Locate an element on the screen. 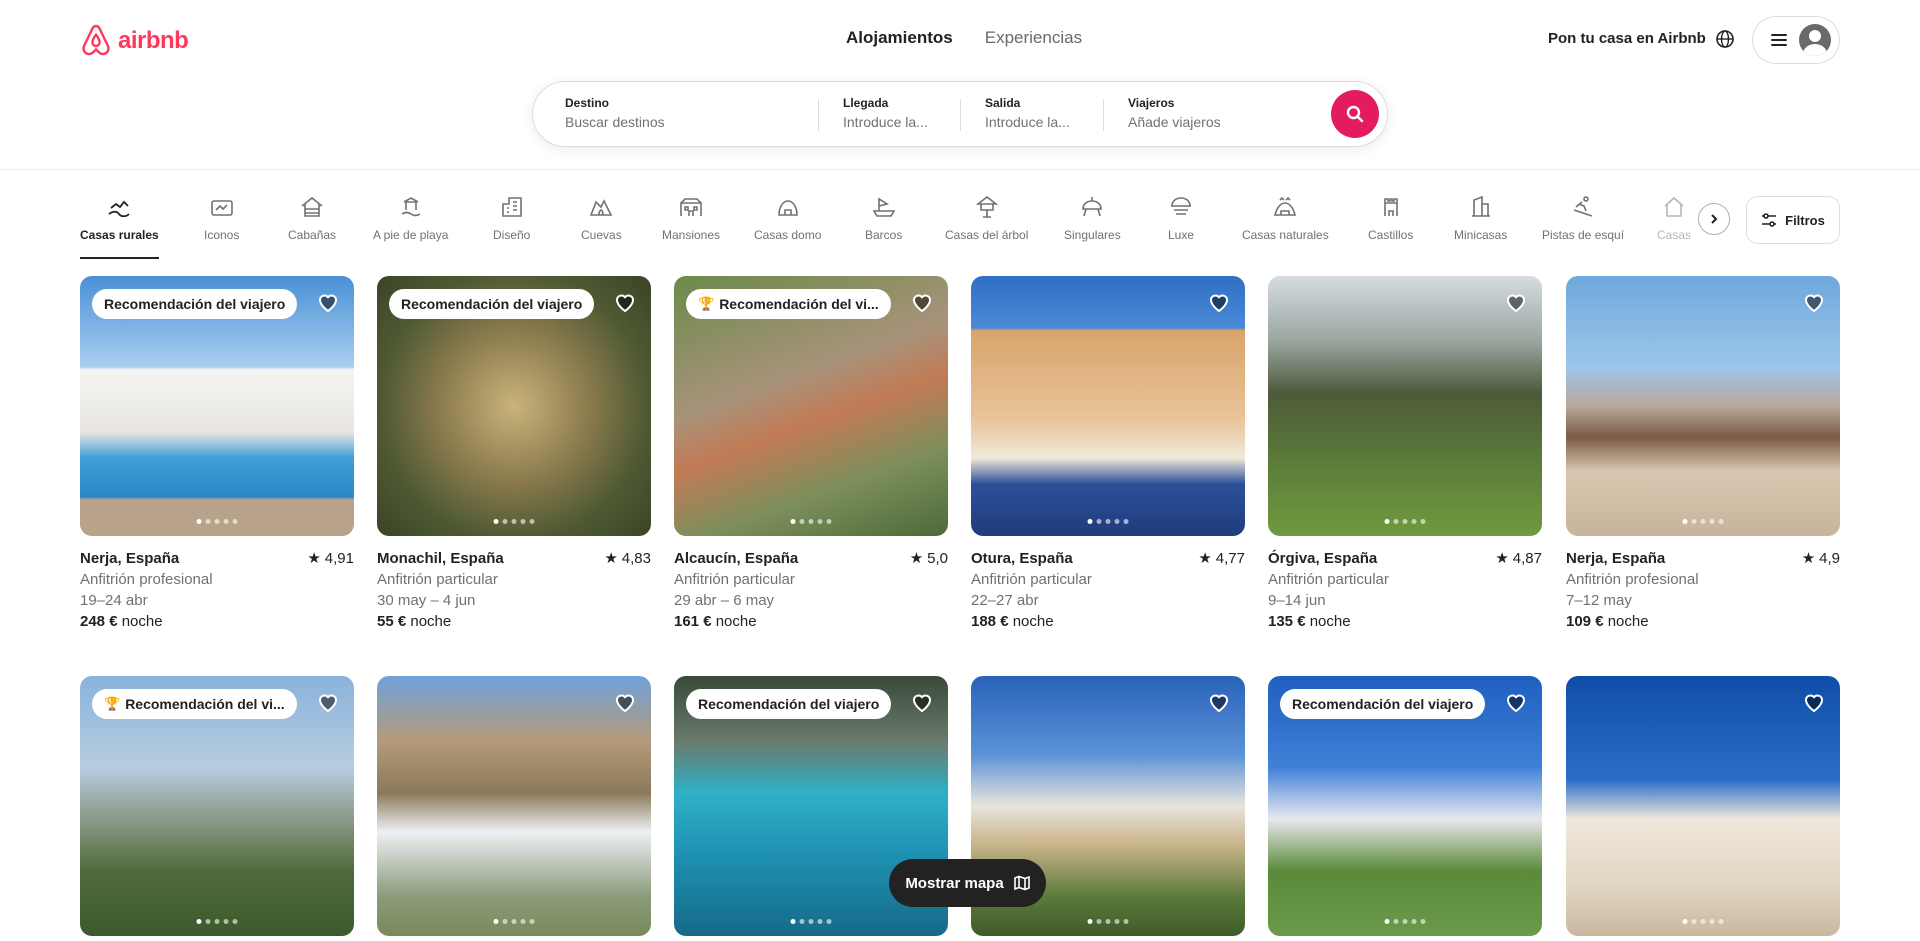 This screenshot has height=941, width=1920. tab-experiencias: Experiencias is located at coordinates (1033, 38).